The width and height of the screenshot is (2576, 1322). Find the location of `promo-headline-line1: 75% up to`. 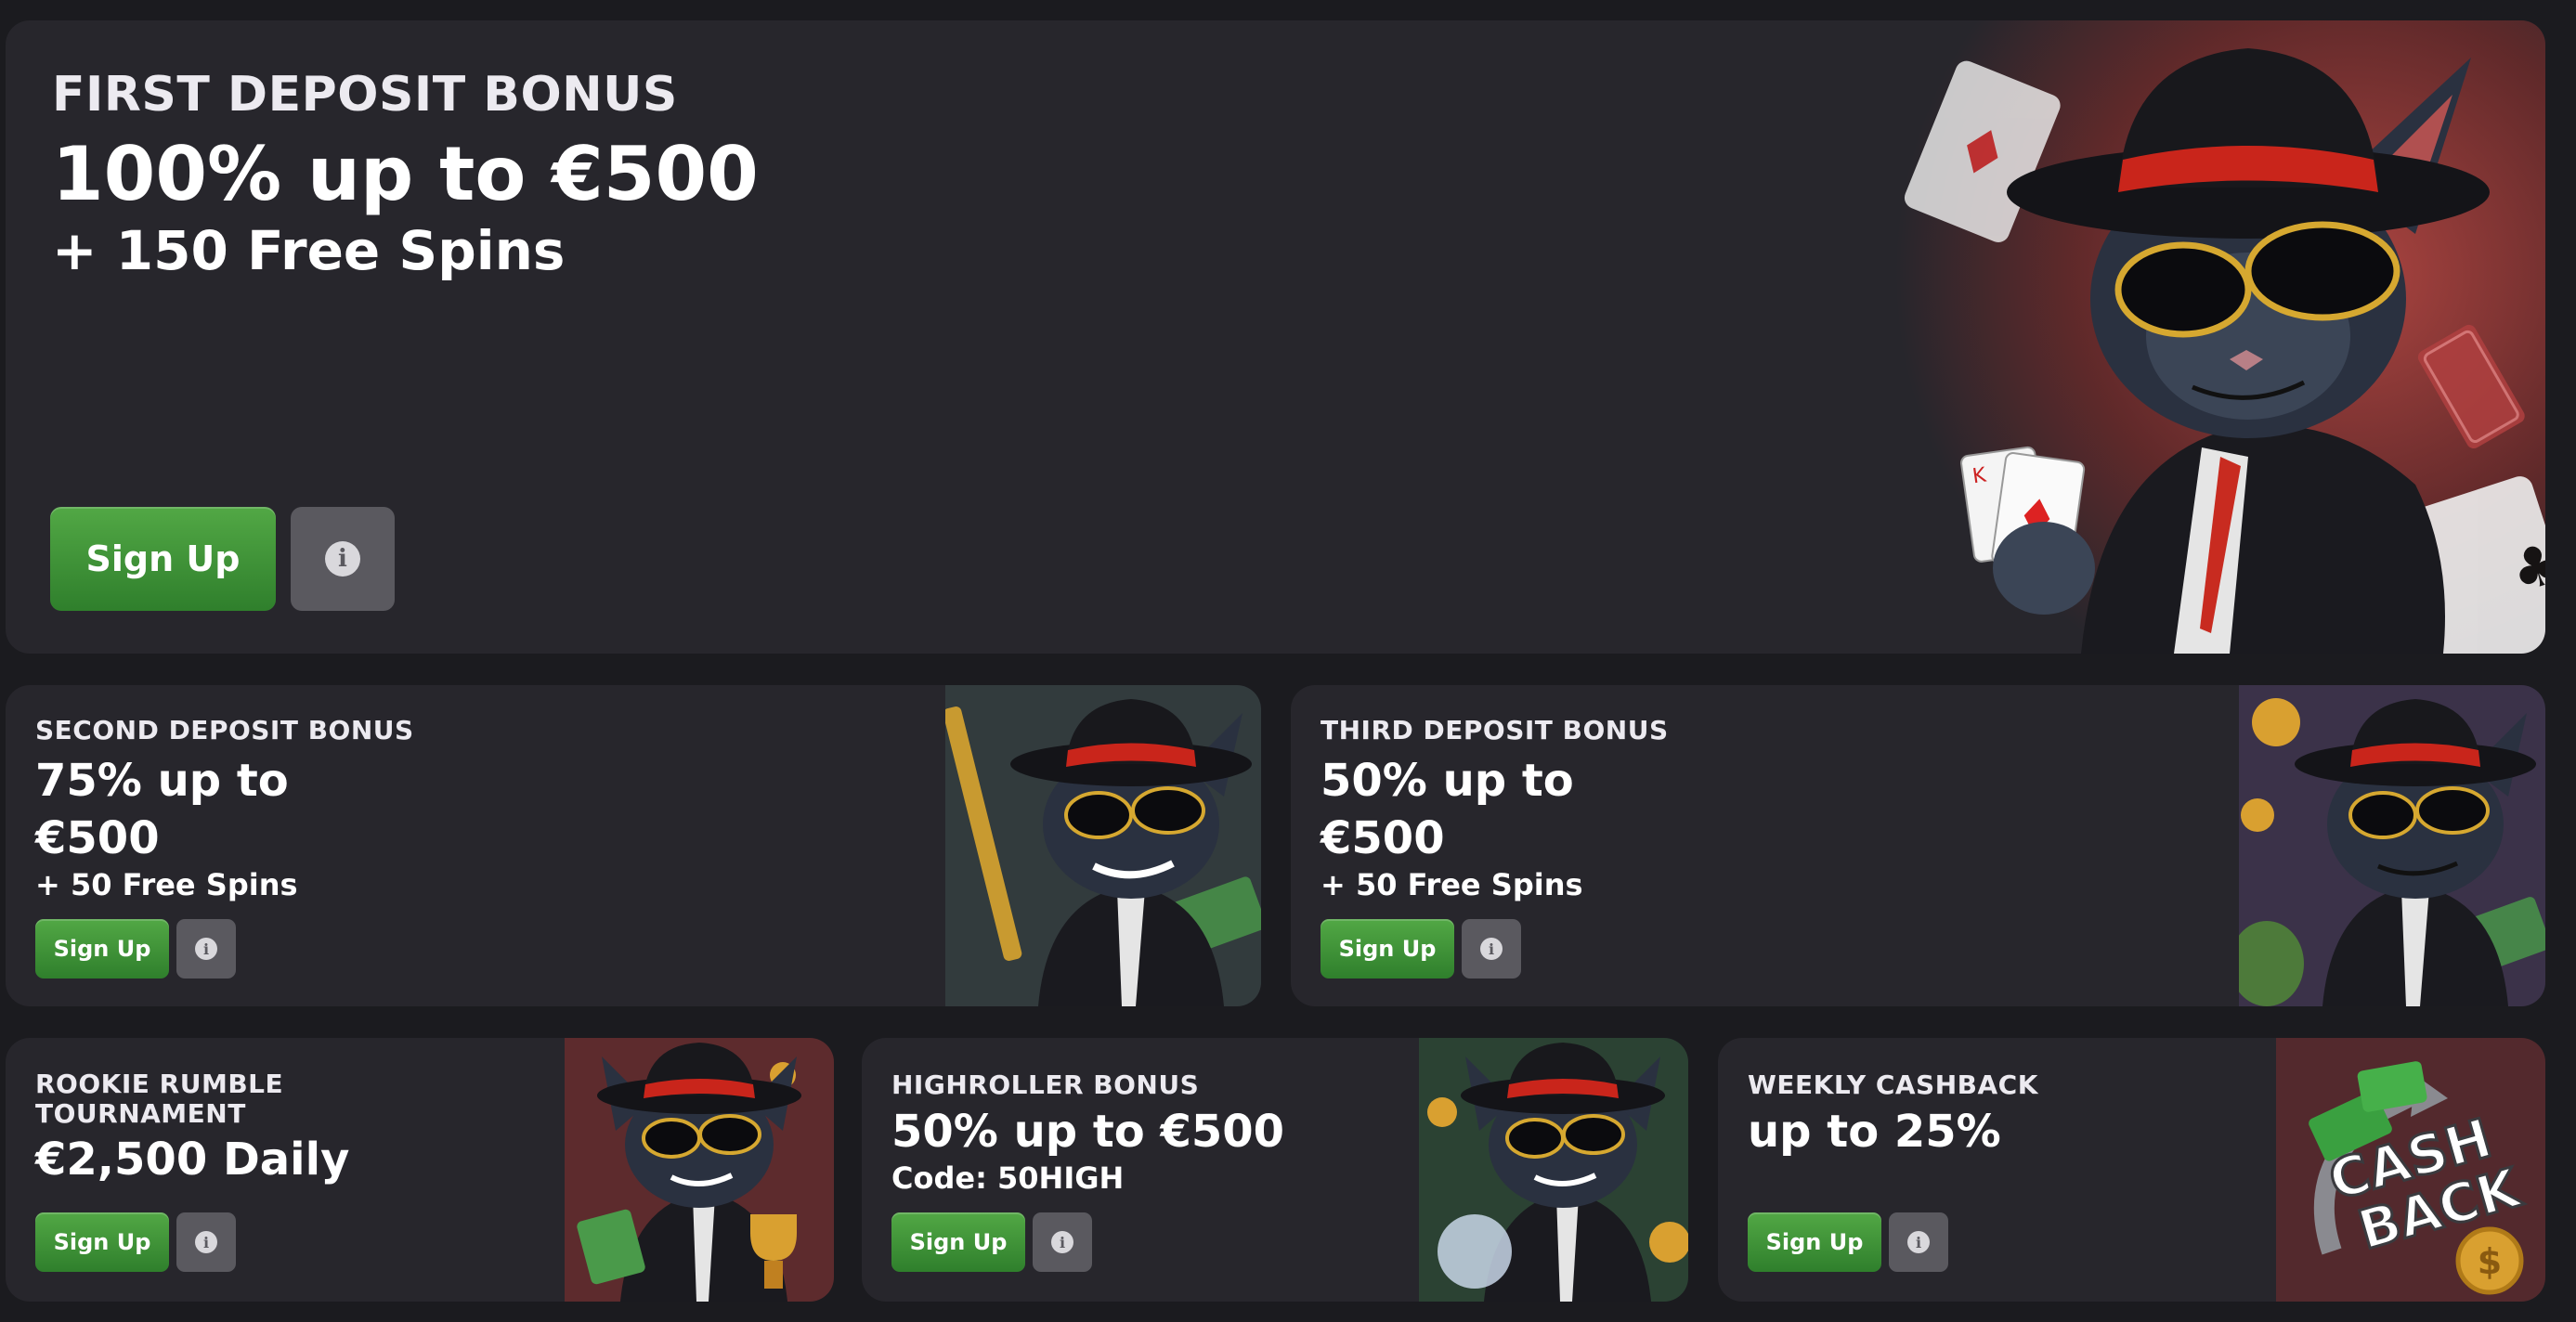

promo-headline-line1: 75% up to is located at coordinates (162, 780).